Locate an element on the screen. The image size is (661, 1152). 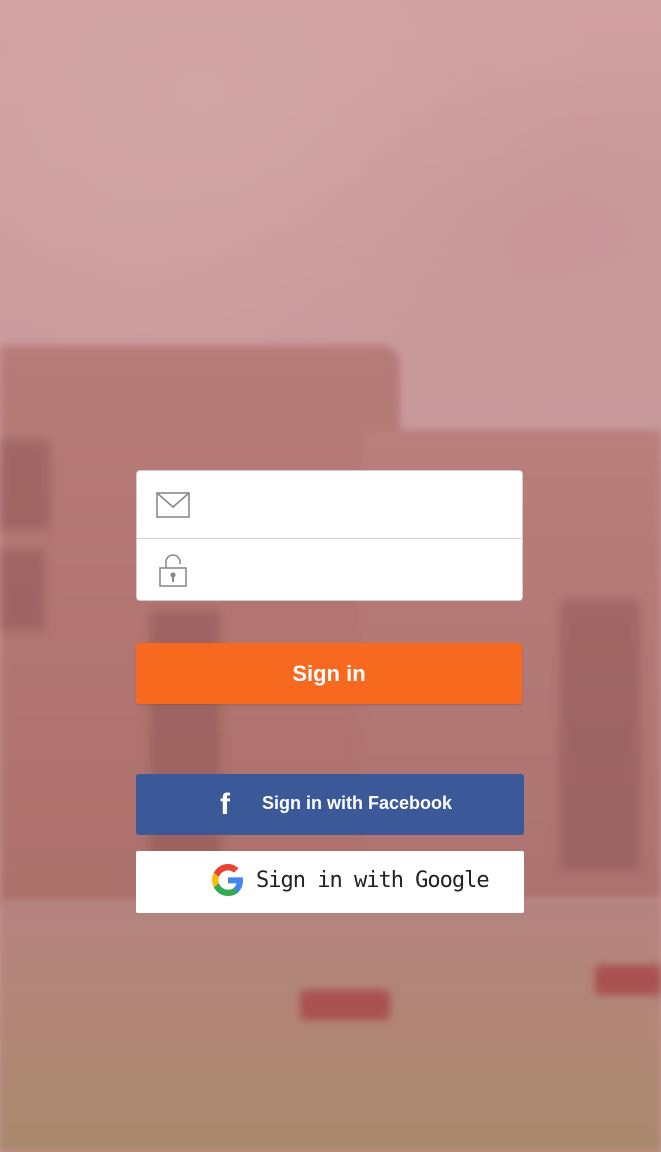
login-card is located at coordinates (329, 535).